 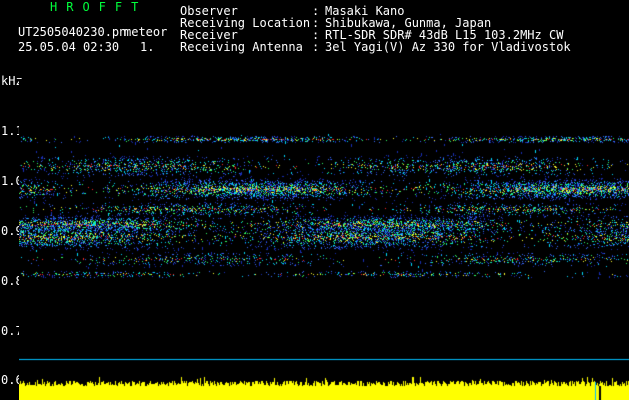 I want to click on file-name: UT2505040230.pn, so click(x=72, y=32).